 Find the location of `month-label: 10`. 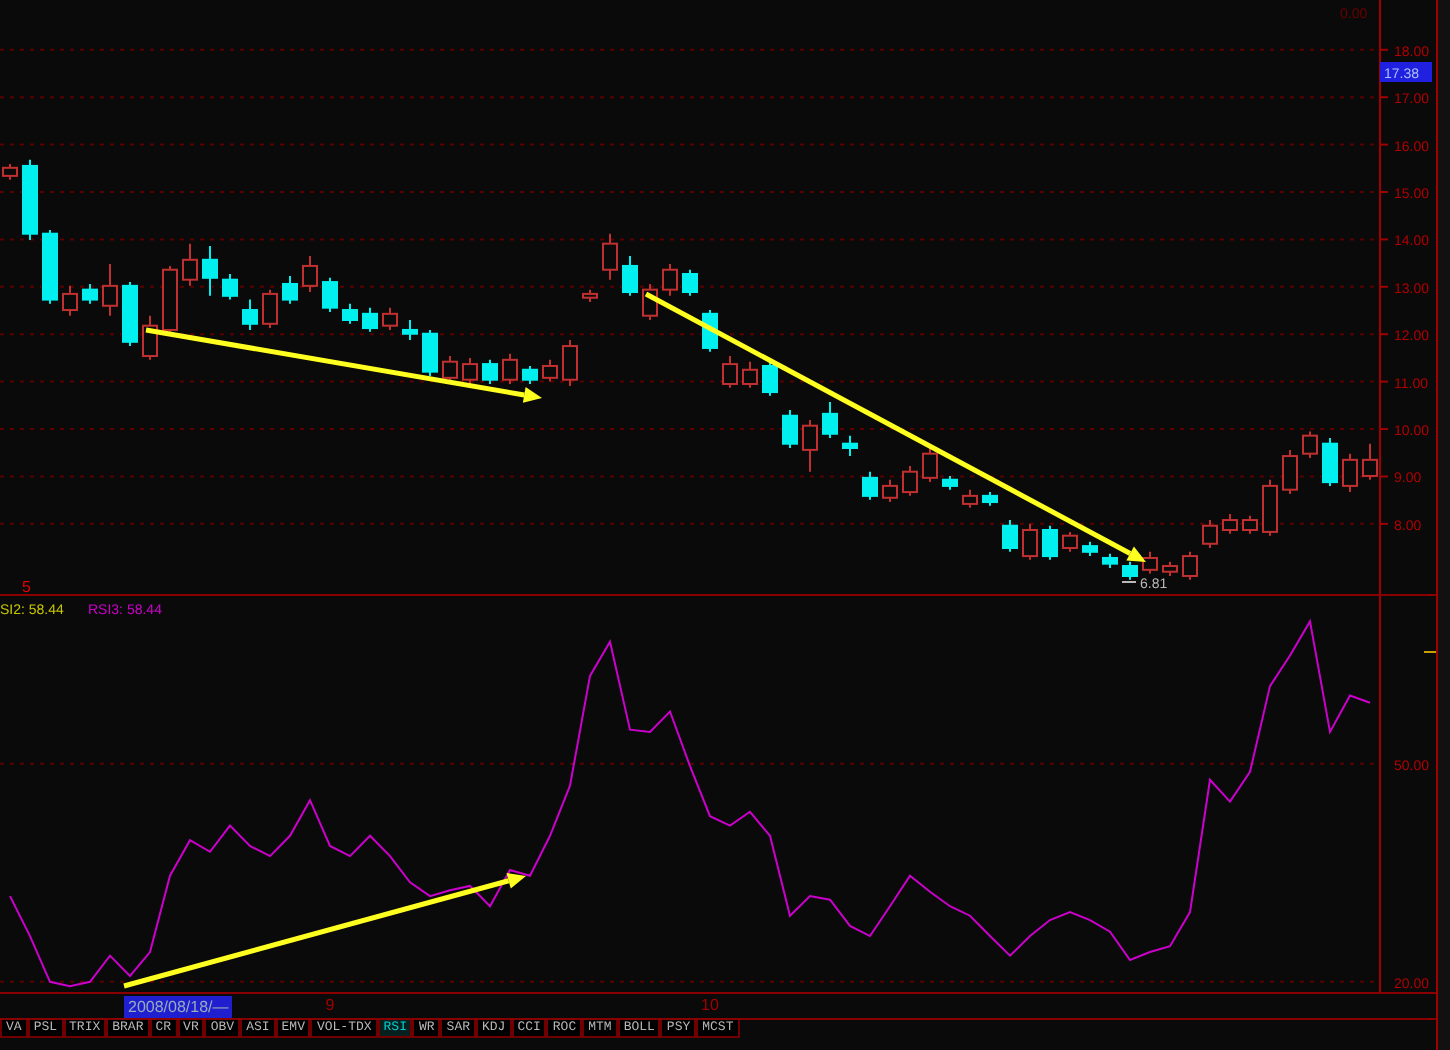

month-label: 10 is located at coordinates (710, 1006).